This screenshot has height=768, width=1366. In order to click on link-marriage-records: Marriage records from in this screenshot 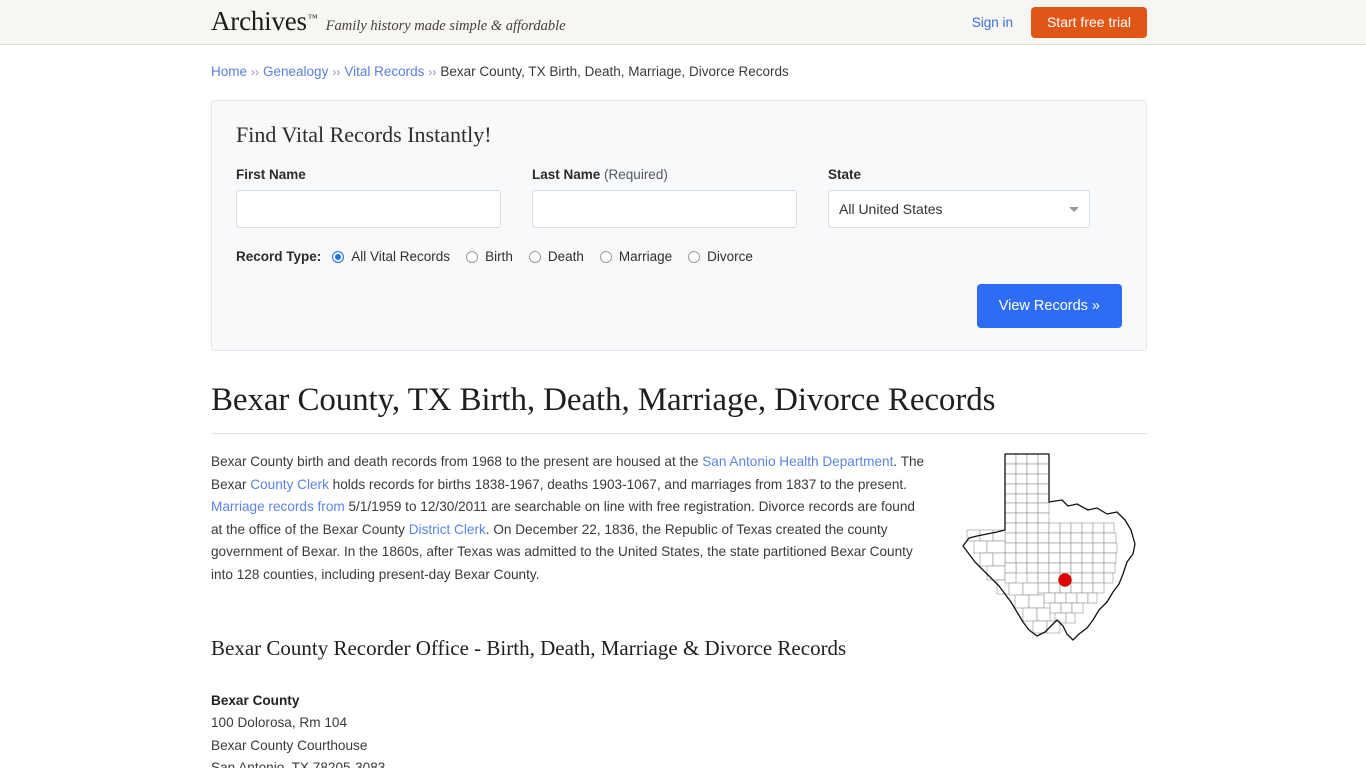, I will do `click(278, 506)`.